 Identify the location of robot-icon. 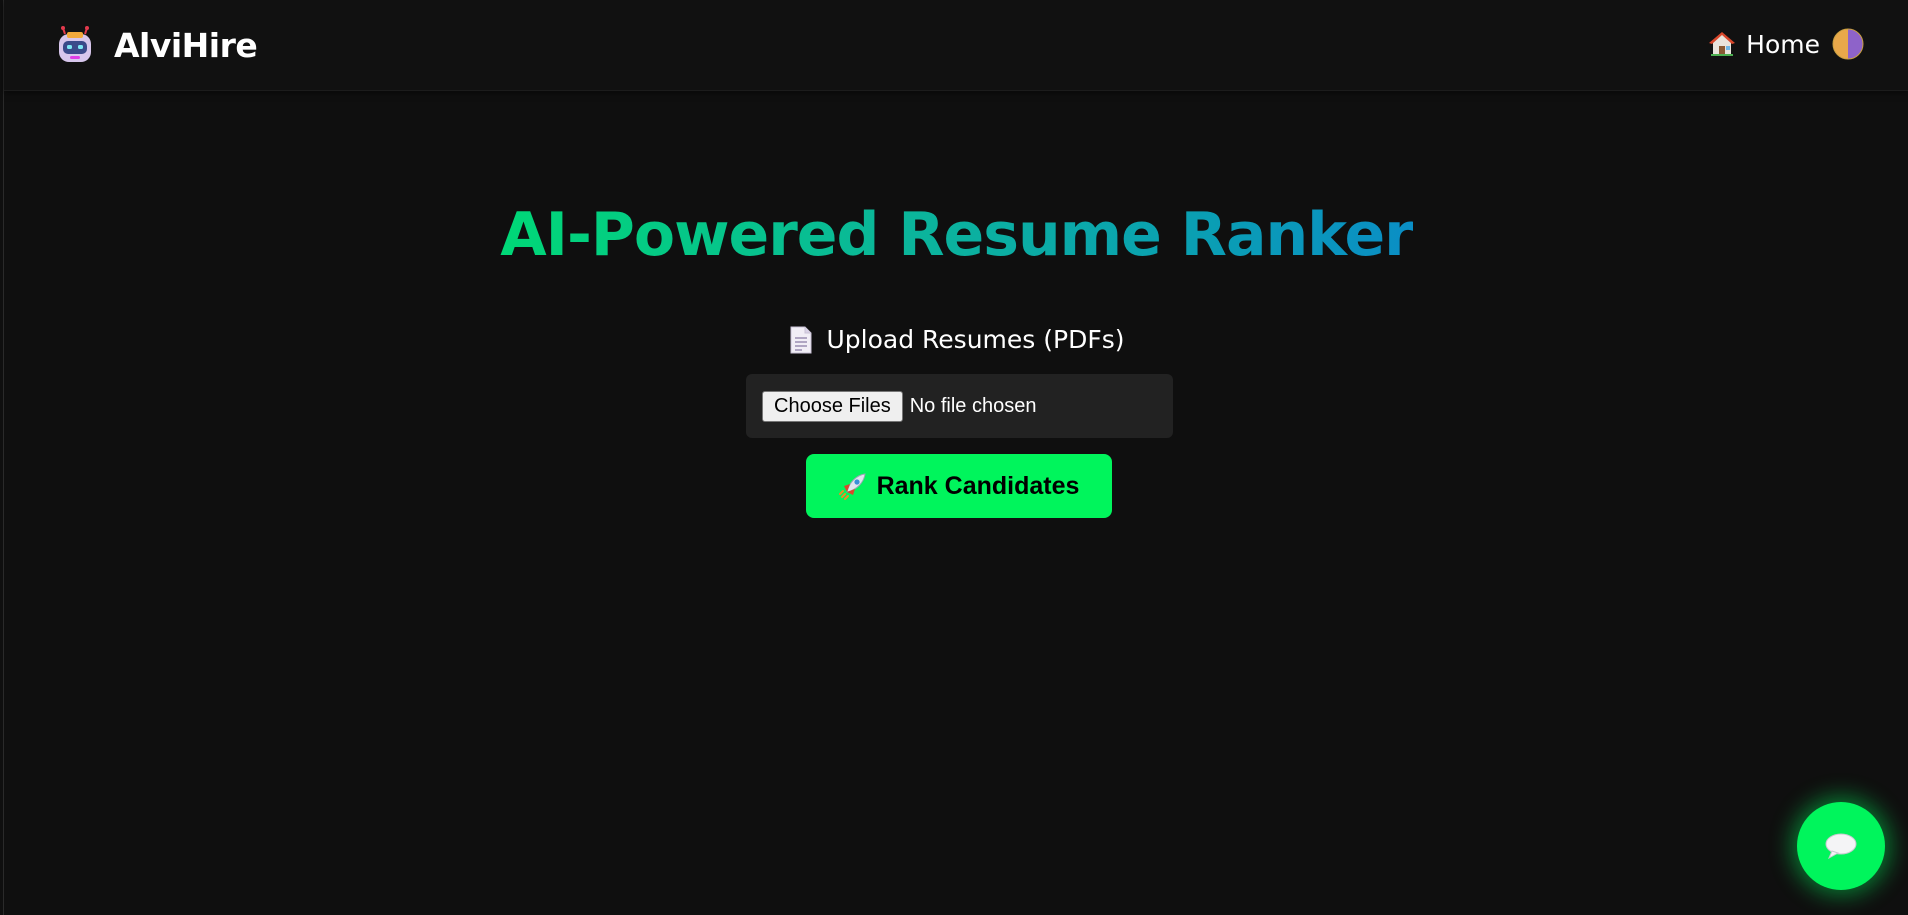
(75, 44).